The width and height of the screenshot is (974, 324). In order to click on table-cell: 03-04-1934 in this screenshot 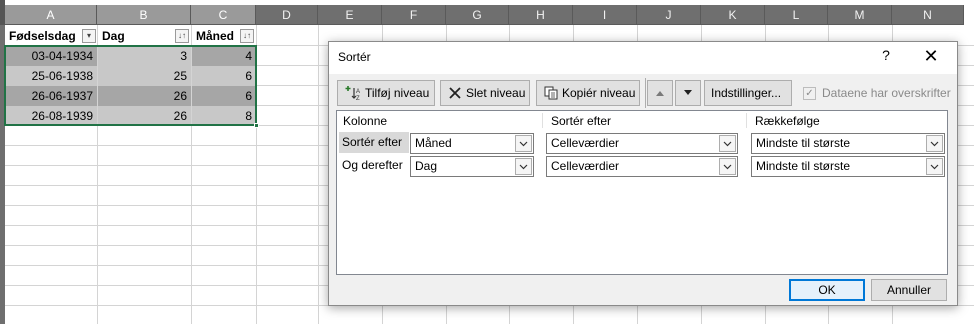, I will do `click(51, 56)`.